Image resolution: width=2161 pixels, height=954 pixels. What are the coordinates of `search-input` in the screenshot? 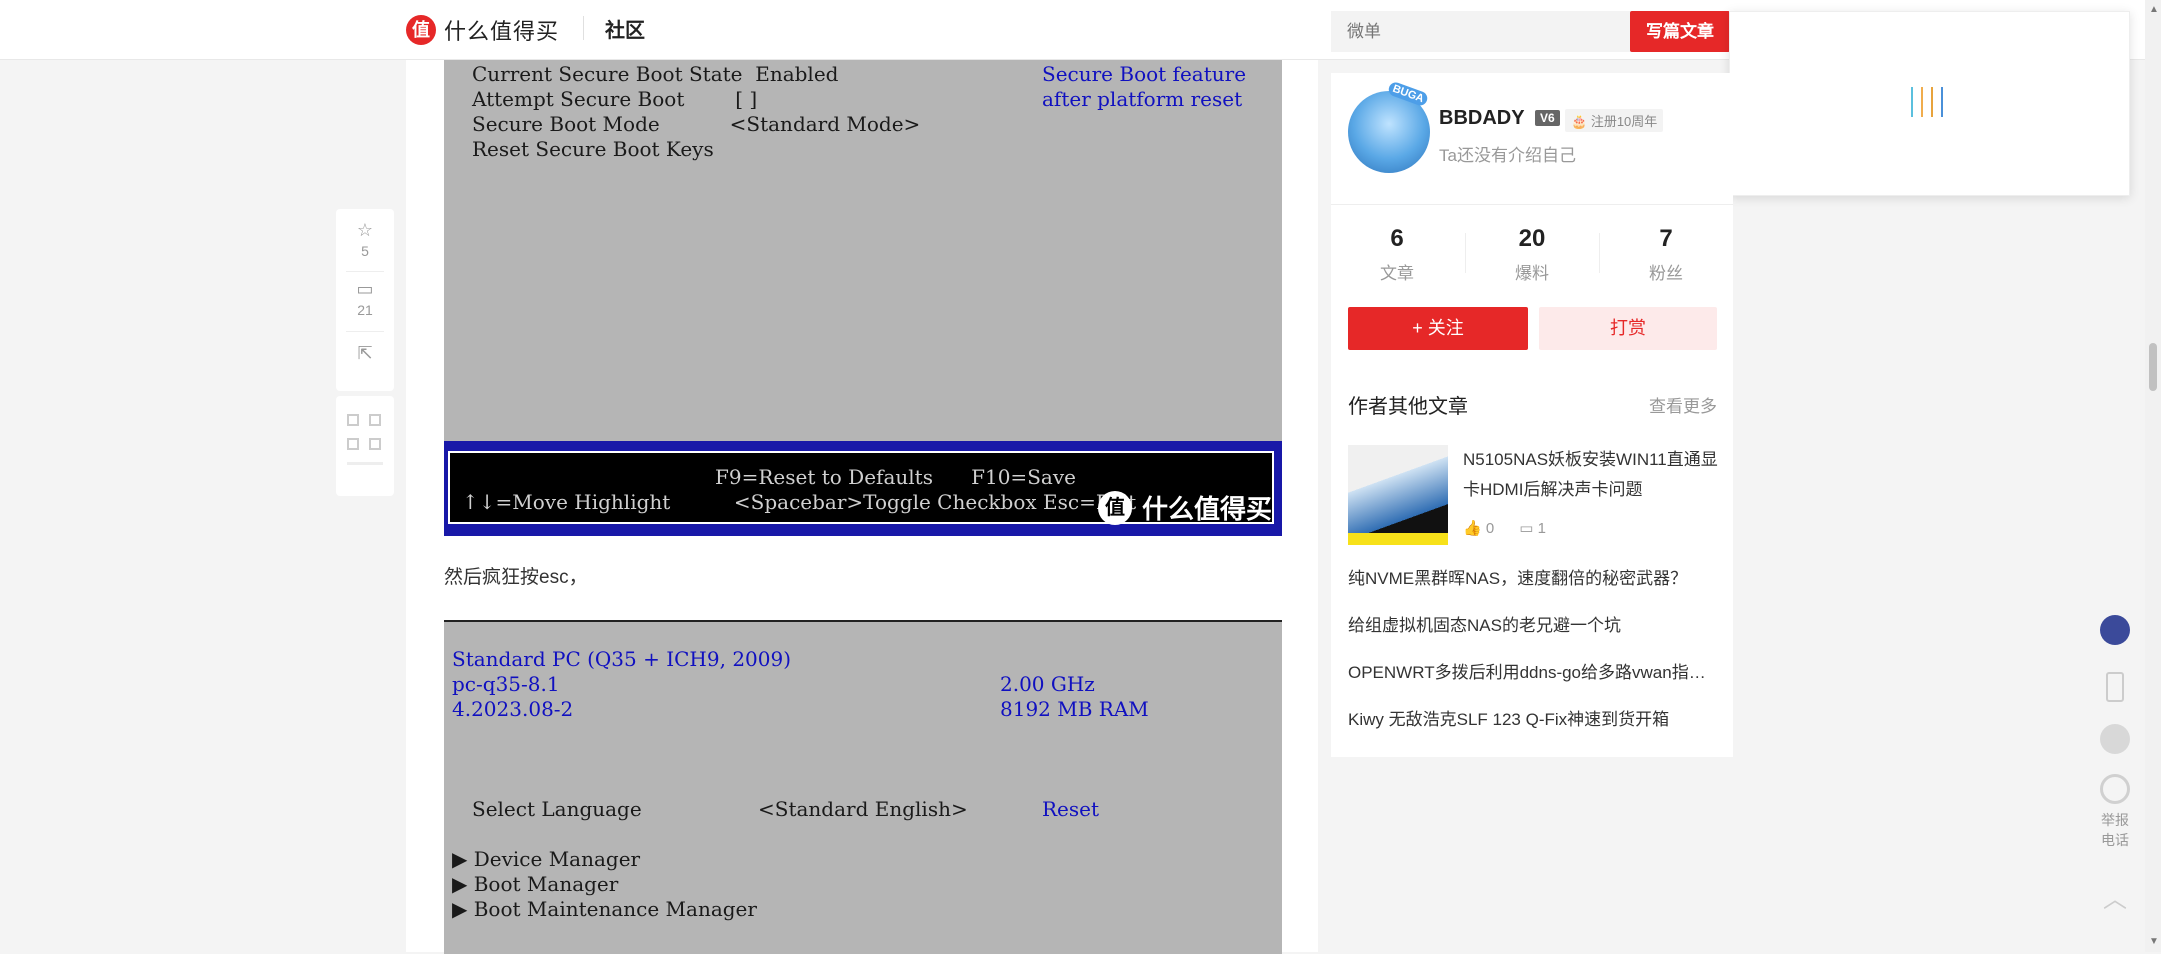 It's located at (1481, 31).